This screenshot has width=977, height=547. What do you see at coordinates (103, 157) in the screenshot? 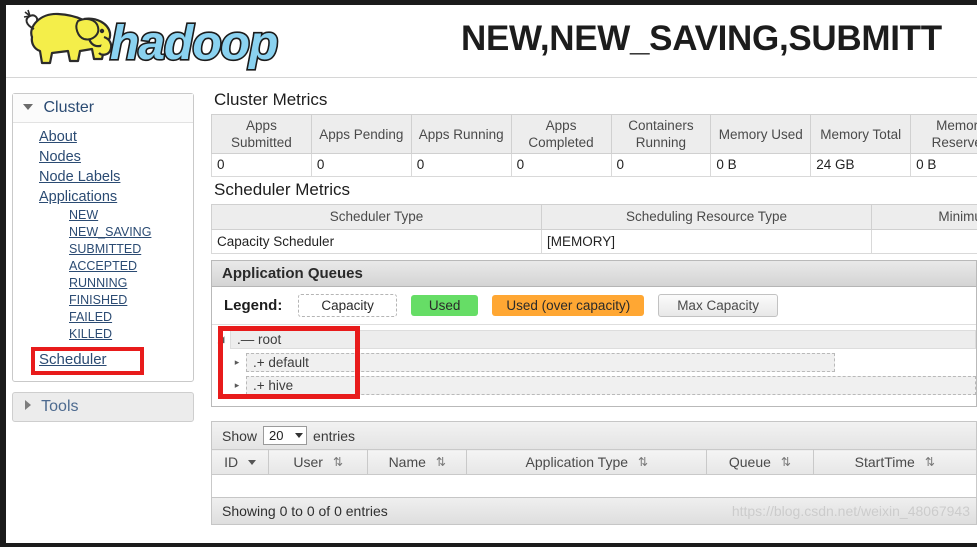
I see `sidebar-item-nodes: Nodes` at bounding box center [103, 157].